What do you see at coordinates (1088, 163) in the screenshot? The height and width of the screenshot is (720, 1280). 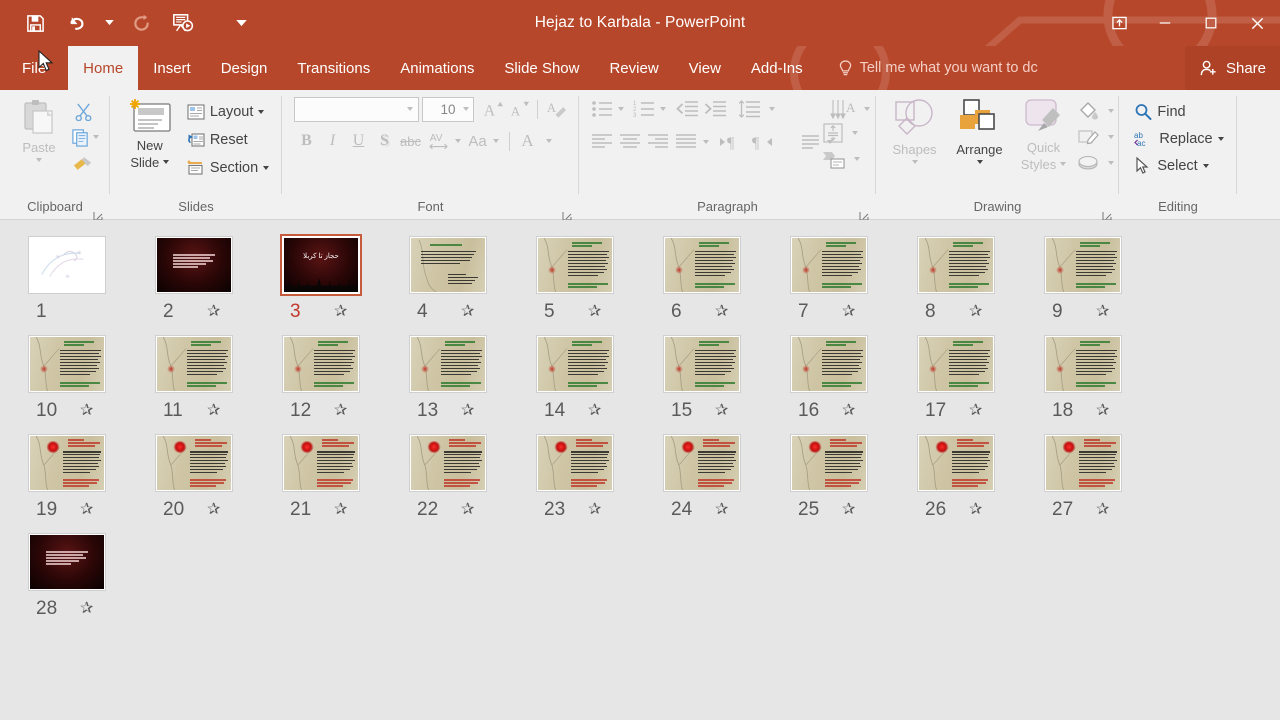 I see `shape-effects-button` at bounding box center [1088, 163].